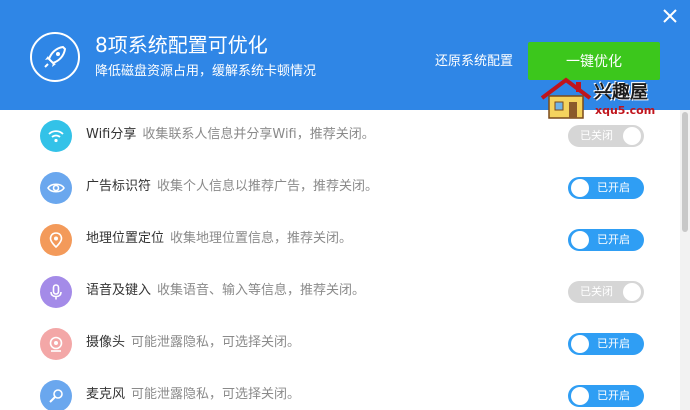  I want to click on toggle-microphone: 已开启, so click(606, 396).